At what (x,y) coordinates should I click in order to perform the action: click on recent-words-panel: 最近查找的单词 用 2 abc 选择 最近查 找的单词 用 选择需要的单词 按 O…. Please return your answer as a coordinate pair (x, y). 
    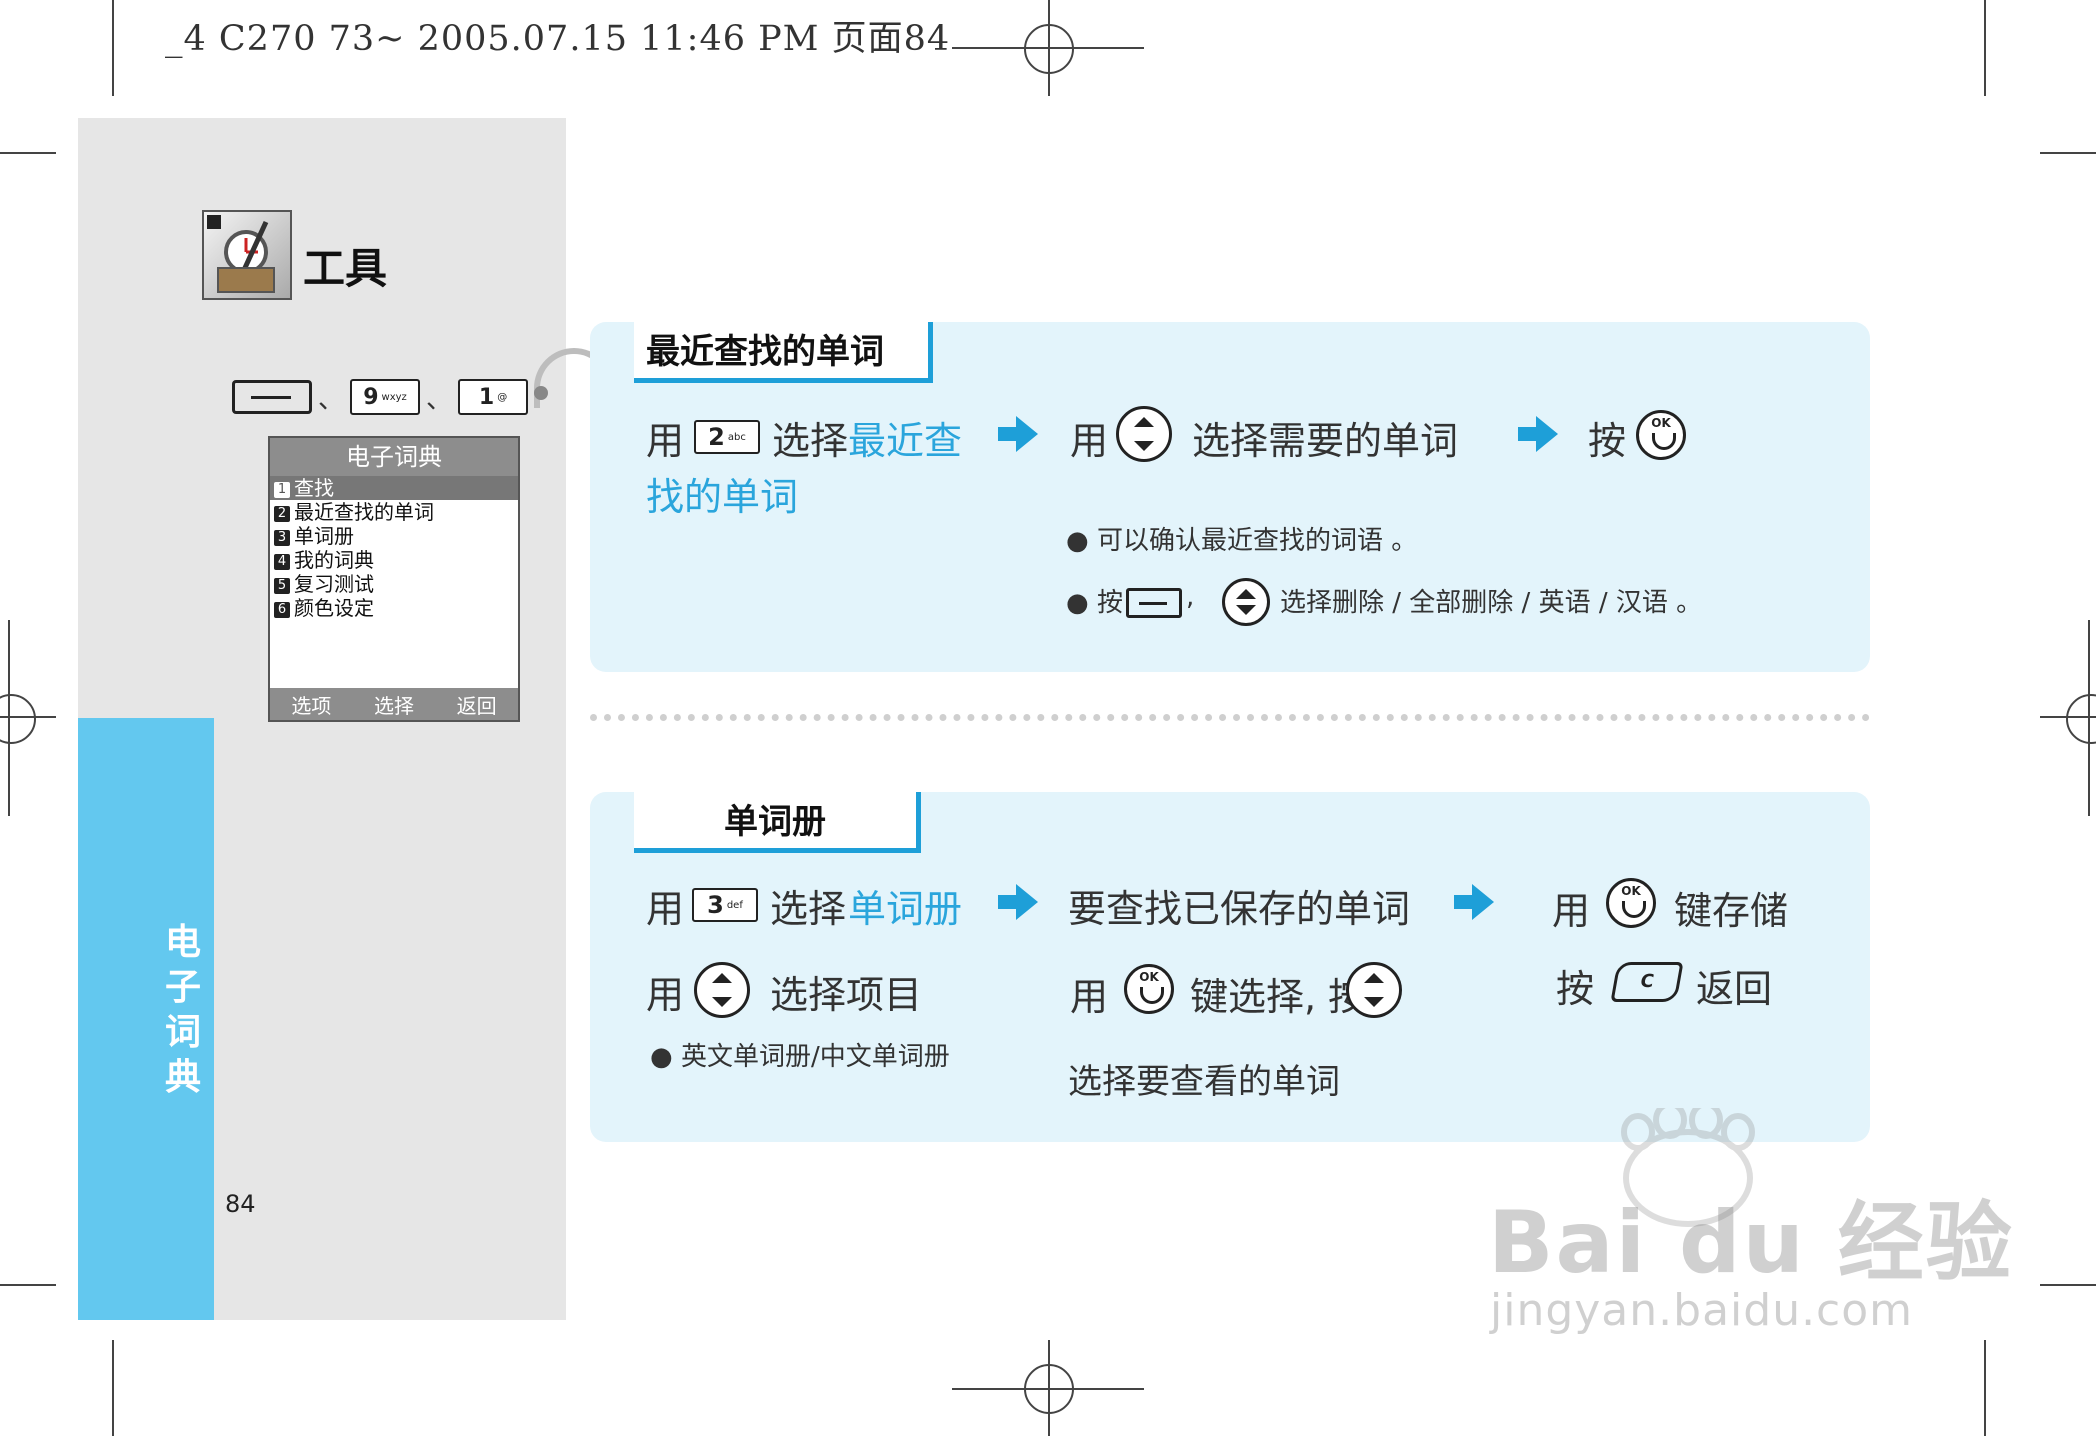
    Looking at the image, I should click on (1230, 497).